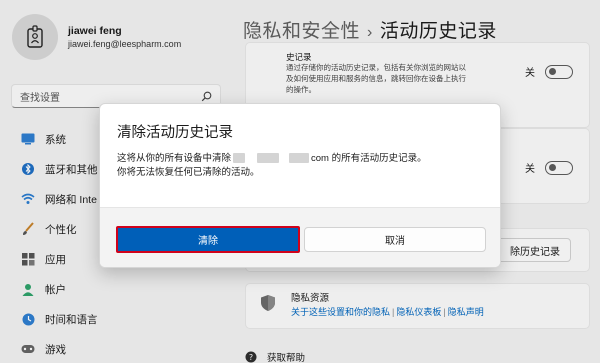  I want to click on confirm-clear-button: 清除, so click(208, 239).